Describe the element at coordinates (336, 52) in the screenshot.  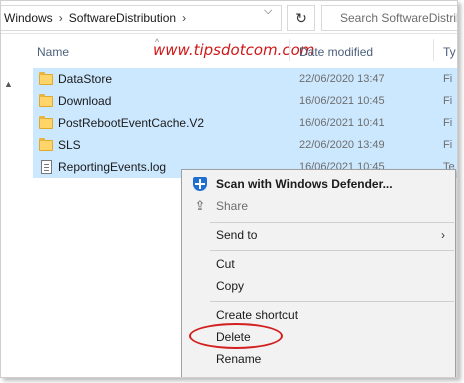
I see `column-header-date-modified: Date modified` at that location.